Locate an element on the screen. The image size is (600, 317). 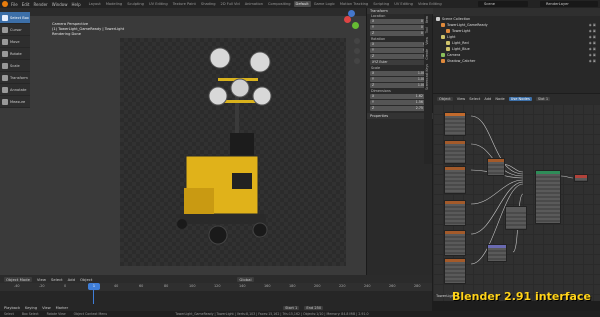
menu-edit: Edit is located at coordinates (26, 4).